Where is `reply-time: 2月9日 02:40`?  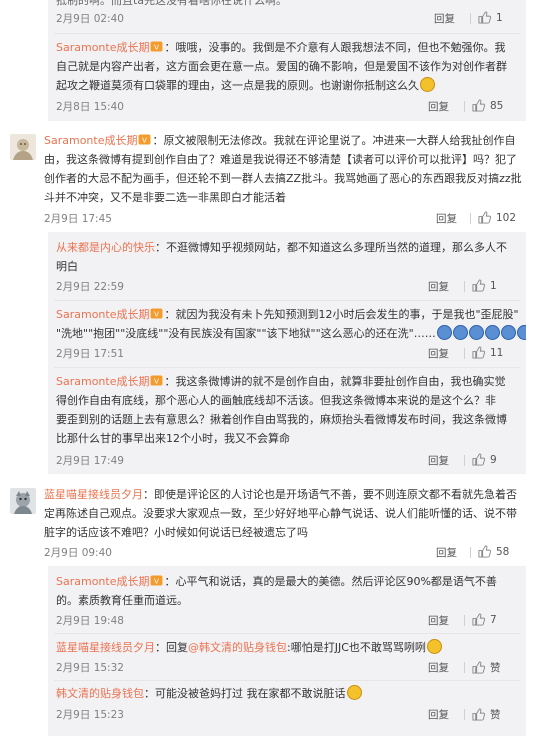 reply-time: 2月9日 02:40 is located at coordinates (90, 19).